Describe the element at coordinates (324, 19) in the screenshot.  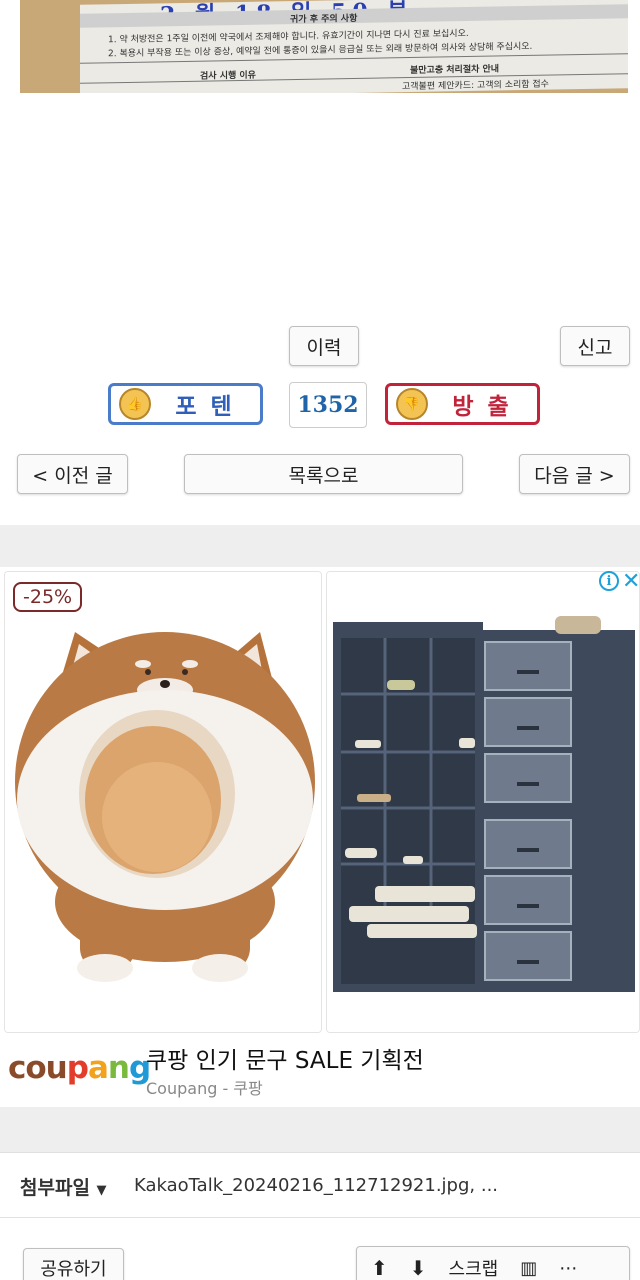
I see `notice-title: 귀가 후 주의 사항` at that location.